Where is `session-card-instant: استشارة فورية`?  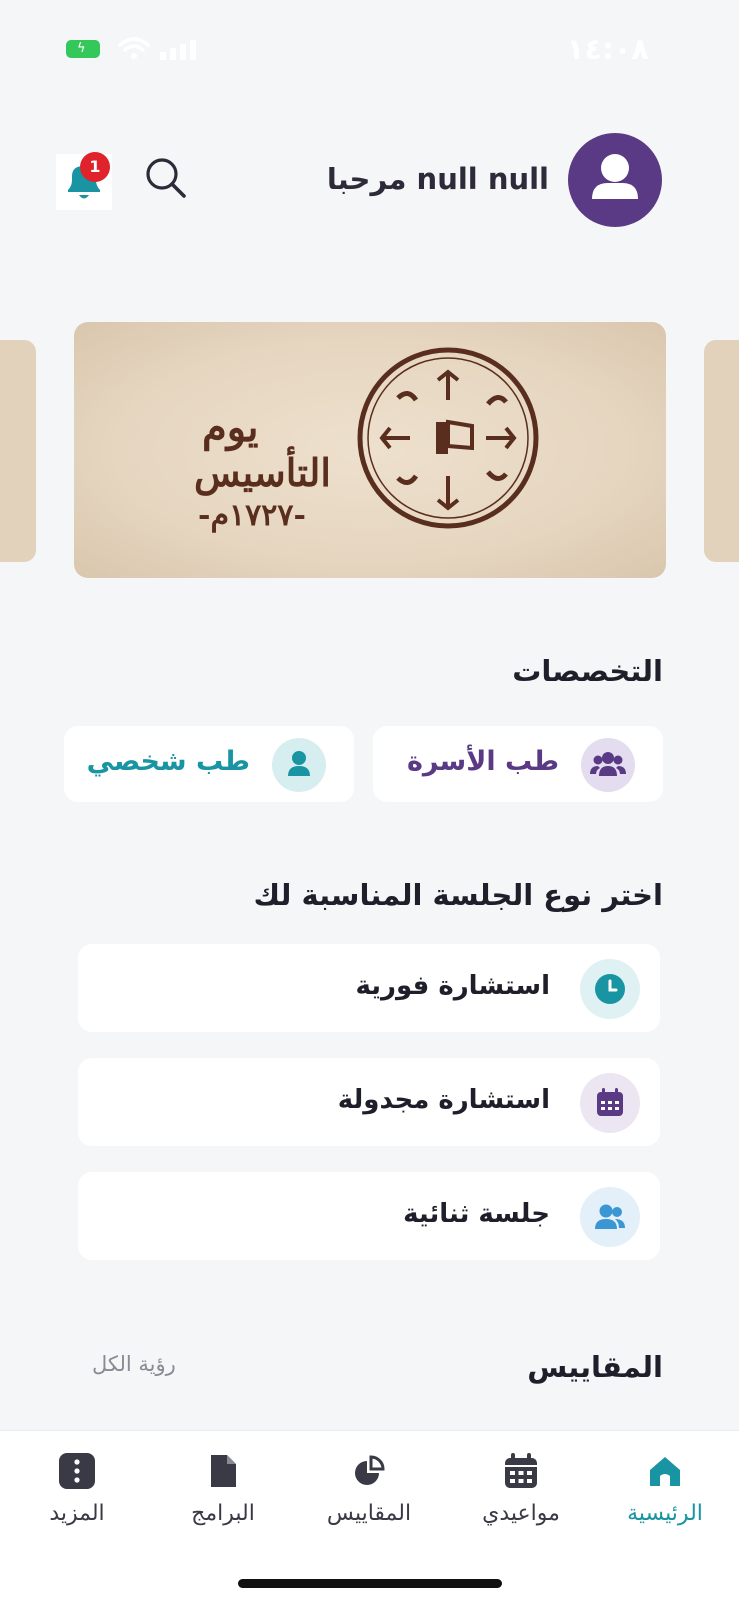 session-card-instant: استشارة فورية is located at coordinates (369, 988).